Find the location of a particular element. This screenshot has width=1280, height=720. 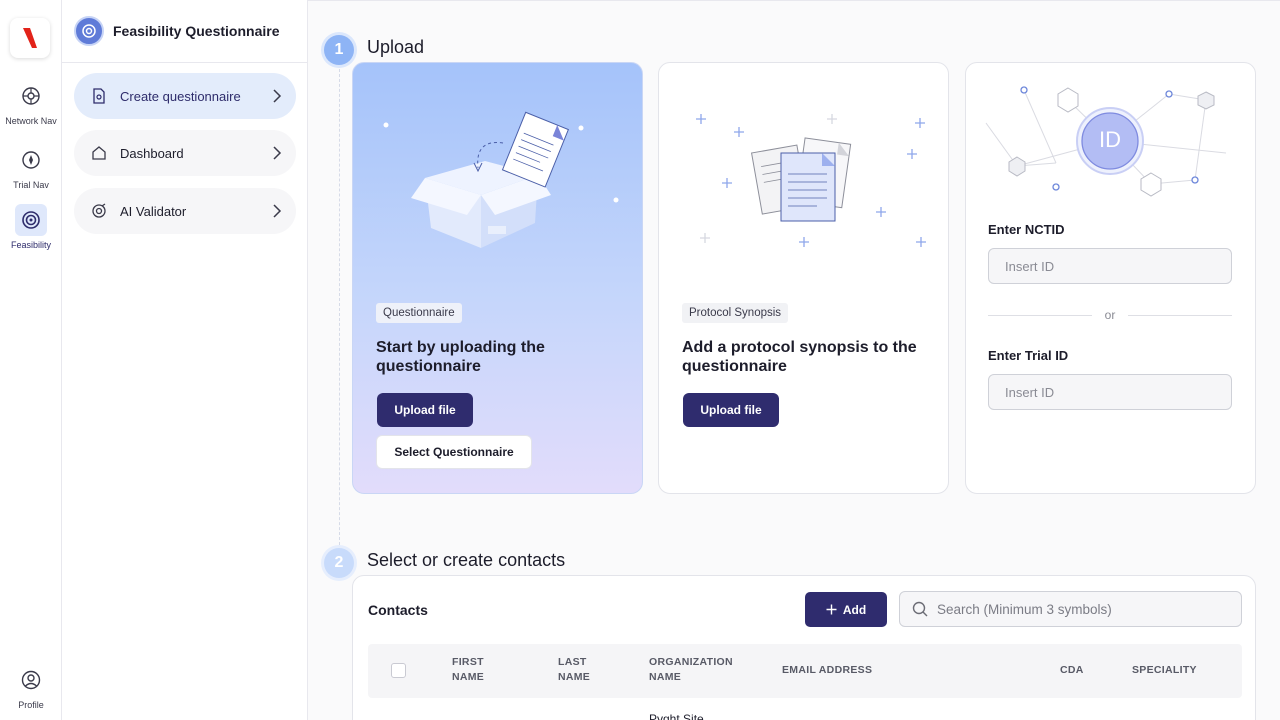

trial-id-label: Enter Trial ID is located at coordinates (1028, 355).